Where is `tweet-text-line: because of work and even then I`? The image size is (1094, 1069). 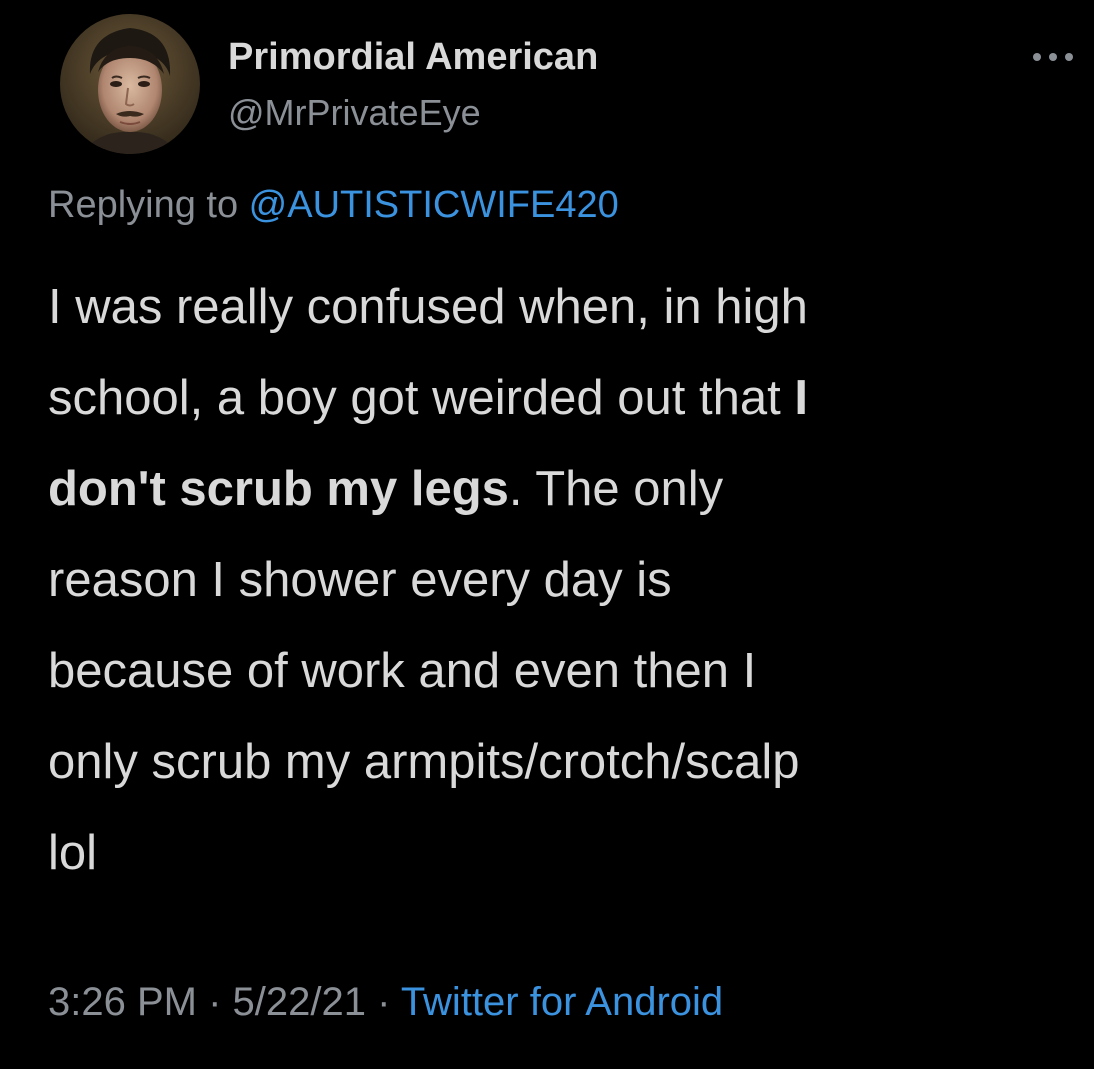 tweet-text-line: because of work and even then I is located at coordinates (553, 671).